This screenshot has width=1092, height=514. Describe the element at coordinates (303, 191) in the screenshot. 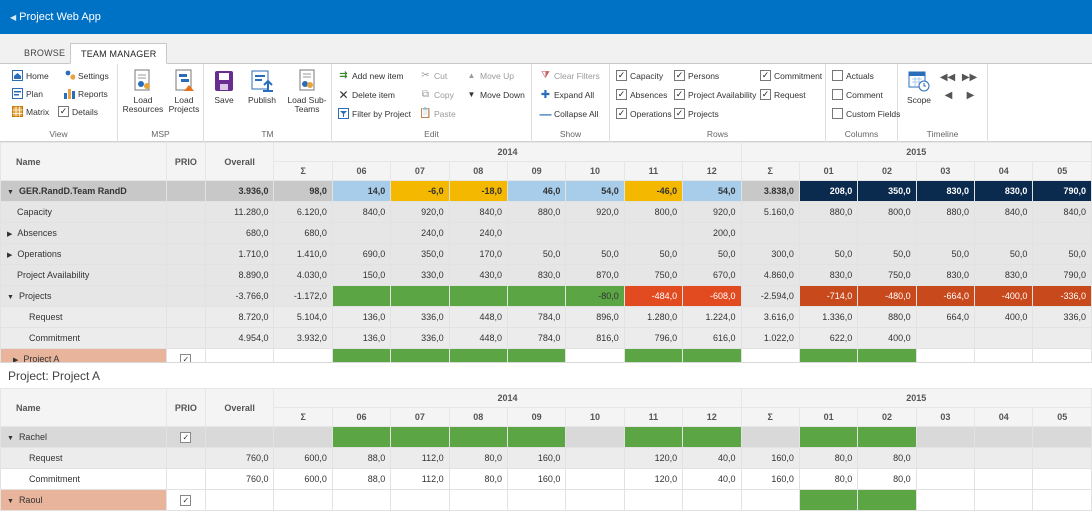

I see `value-cell: 98,0` at that location.